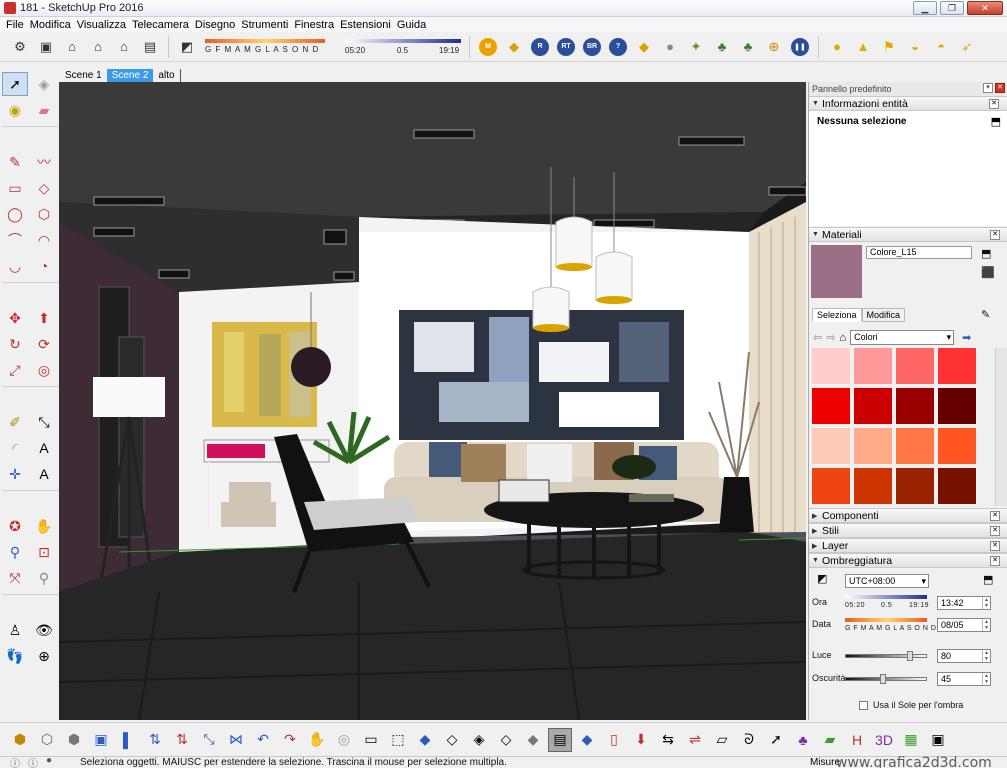 This screenshot has height=768, width=1007. What do you see at coordinates (919, 252) in the screenshot?
I see `material-name-field: Colore_L15` at bounding box center [919, 252].